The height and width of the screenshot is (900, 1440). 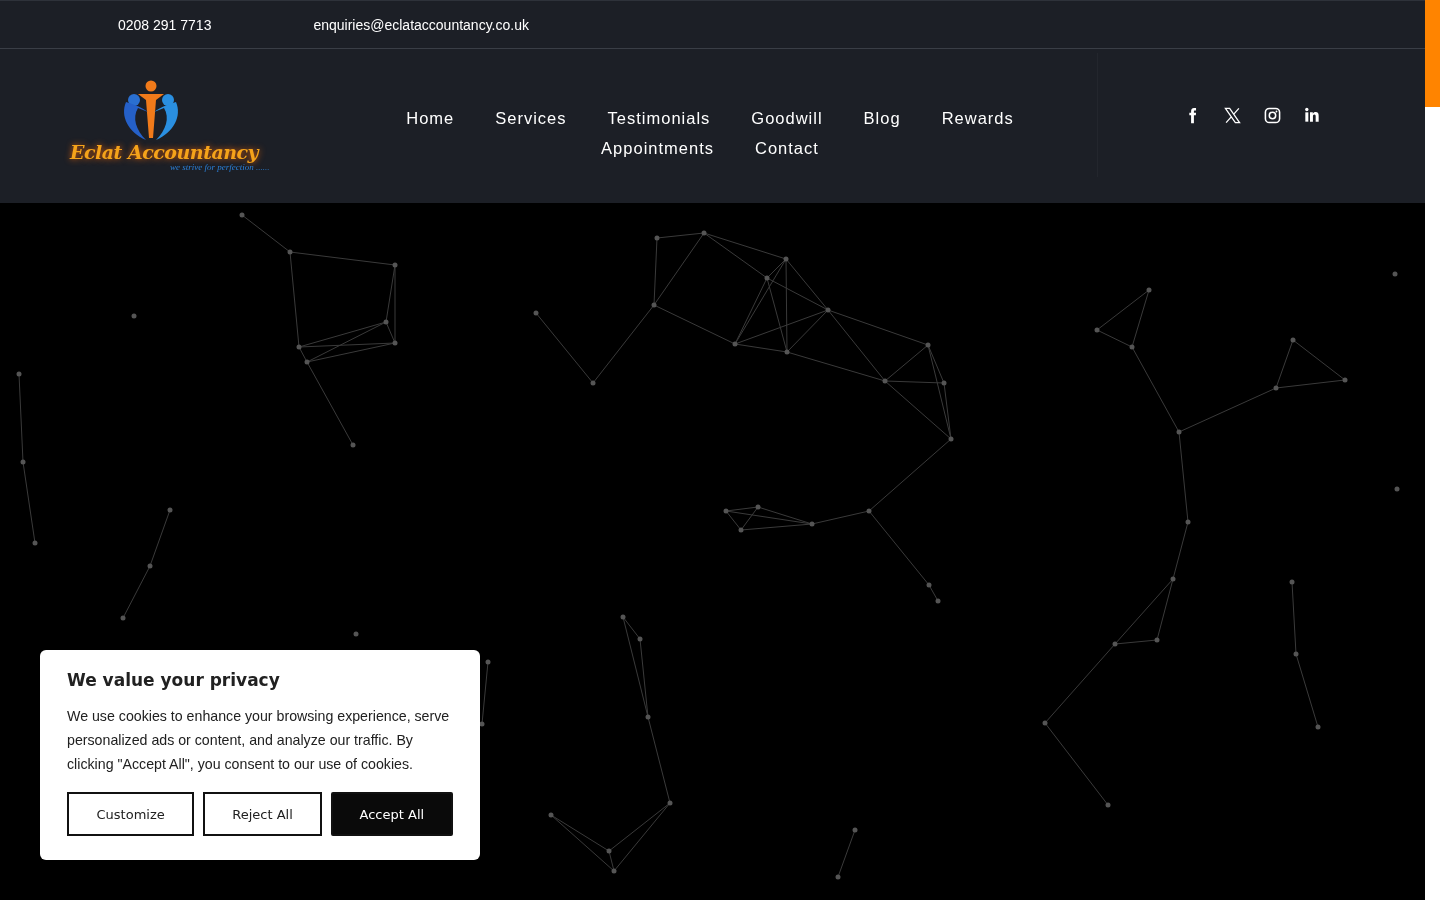 I want to click on nav-link: Home, so click(x=430, y=118).